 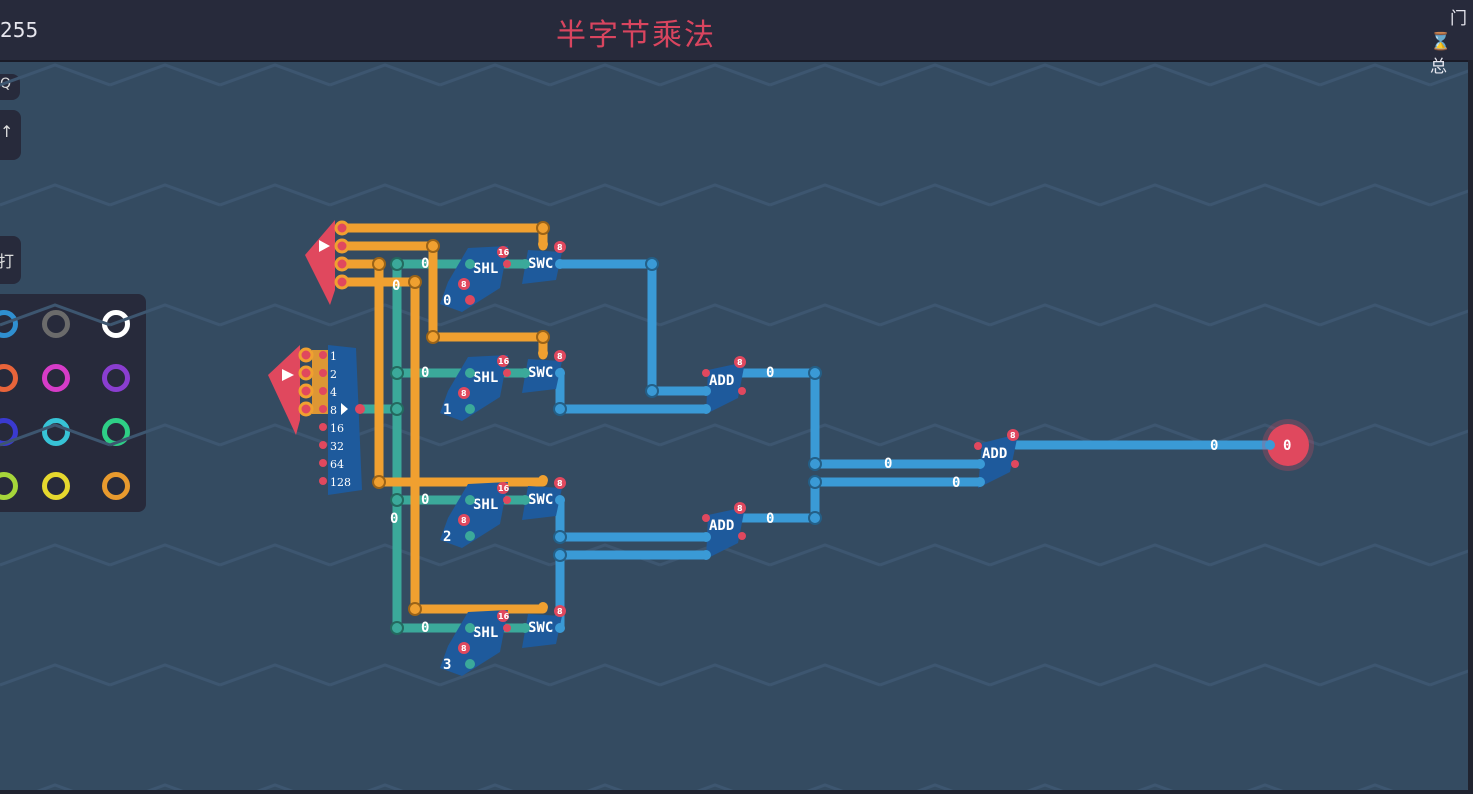 What do you see at coordinates (333, 392) in the screenshot?
I see `svg-text: 4` at bounding box center [333, 392].